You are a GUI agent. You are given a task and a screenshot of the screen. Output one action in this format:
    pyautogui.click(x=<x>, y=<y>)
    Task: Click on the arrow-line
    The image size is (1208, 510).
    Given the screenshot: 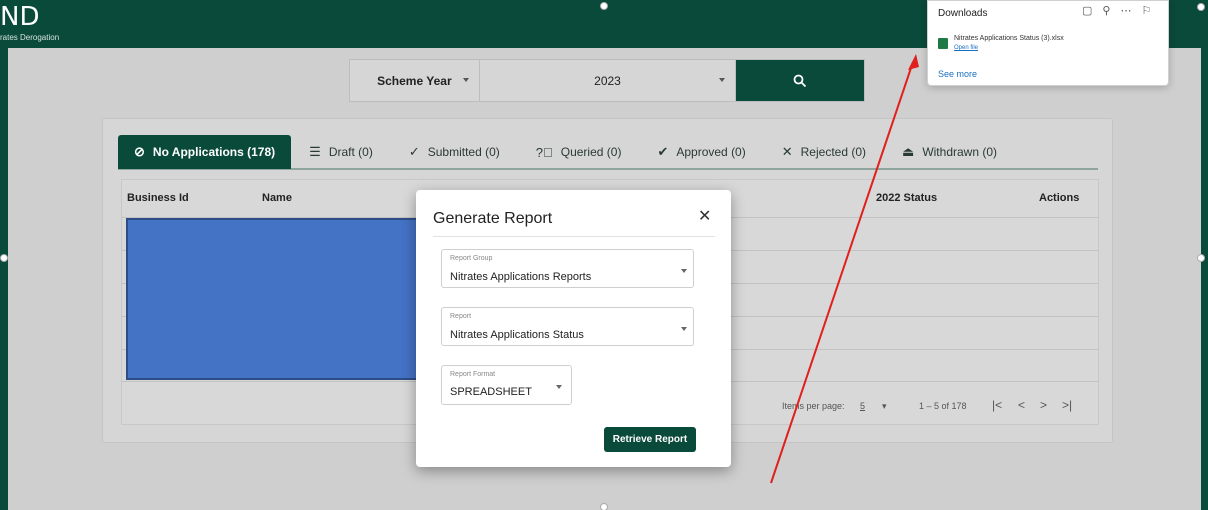 What is the action you would take?
    pyautogui.click(x=842, y=272)
    